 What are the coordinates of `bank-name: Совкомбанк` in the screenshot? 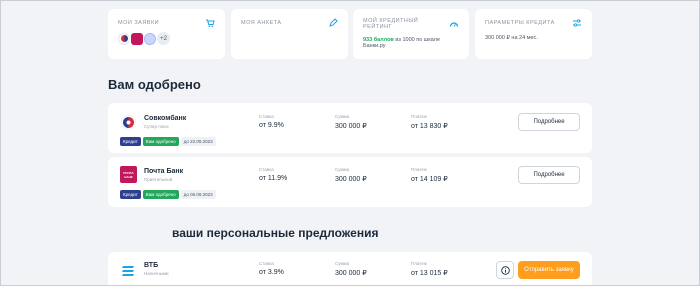 It's located at (165, 118).